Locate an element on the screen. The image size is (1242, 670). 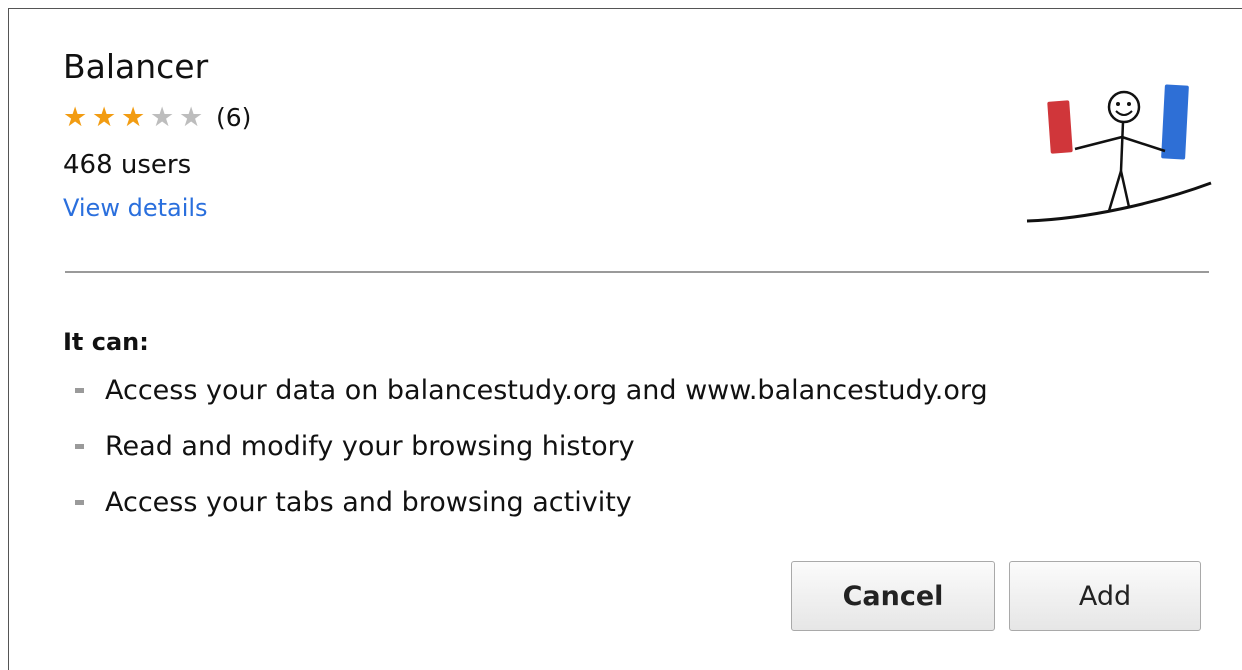
stick-figure-balancing-icon is located at coordinates (1119, 153).